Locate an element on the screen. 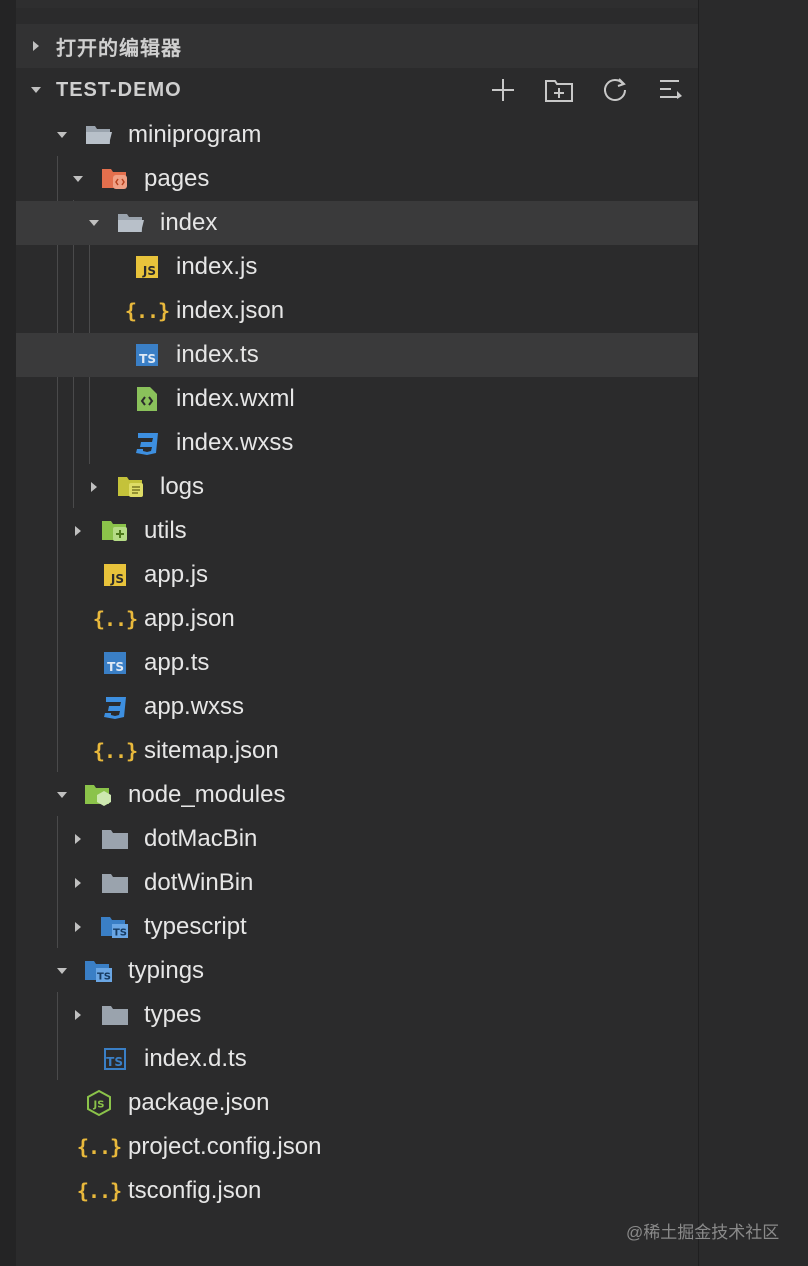 The image size is (808, 1266). watermark: @稀土掘金技术社区 is located at coordinates (703, 1232).